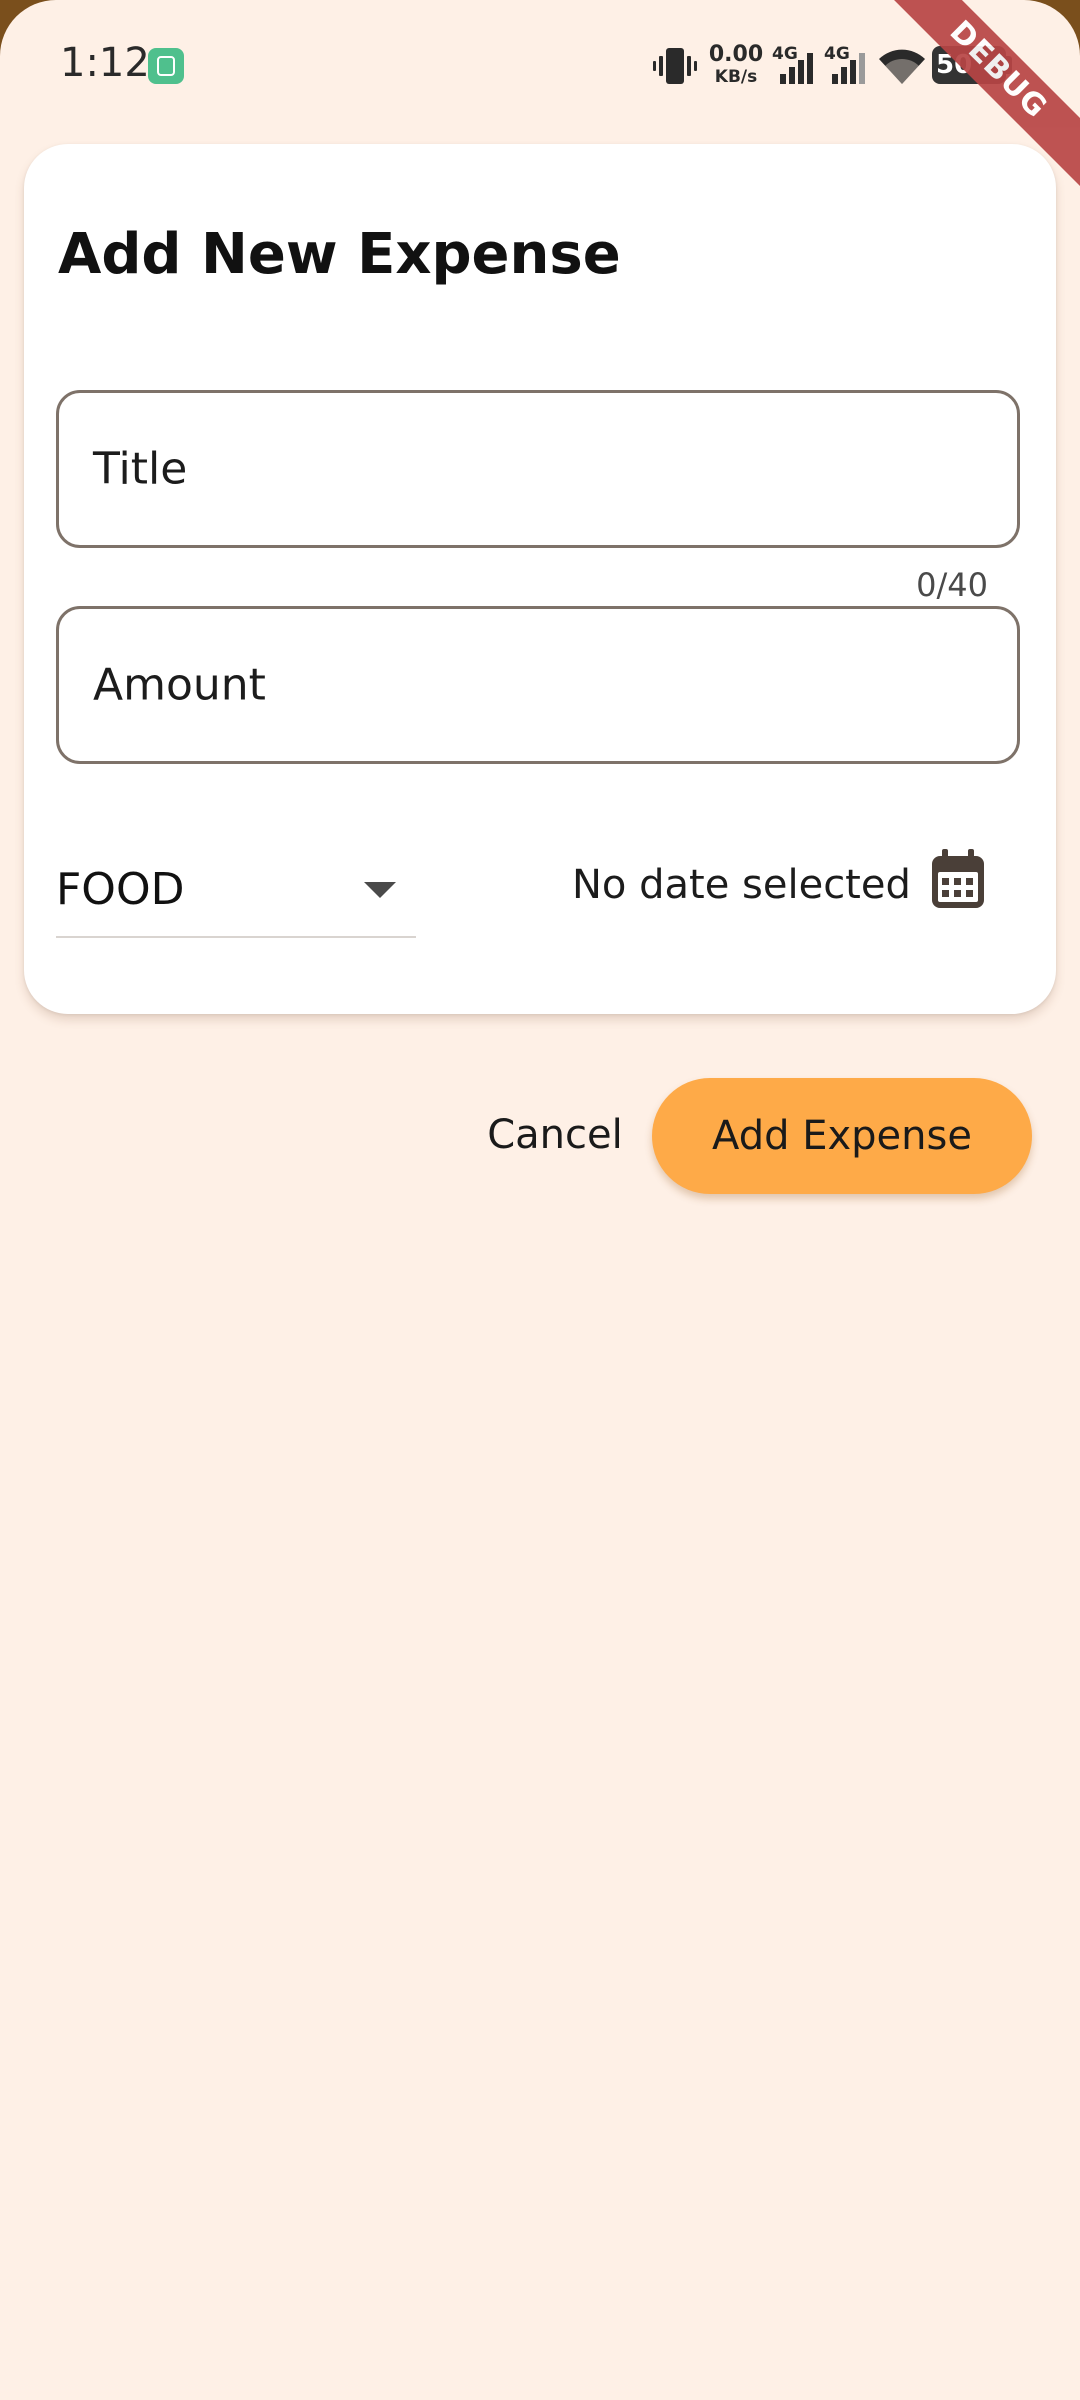 The height and width of the screenshot is (2400, 1080). What do you see at coordinates (105, 63) in the screenshot?
I see `status-time: 1:12` at bounding box center [105, 63].